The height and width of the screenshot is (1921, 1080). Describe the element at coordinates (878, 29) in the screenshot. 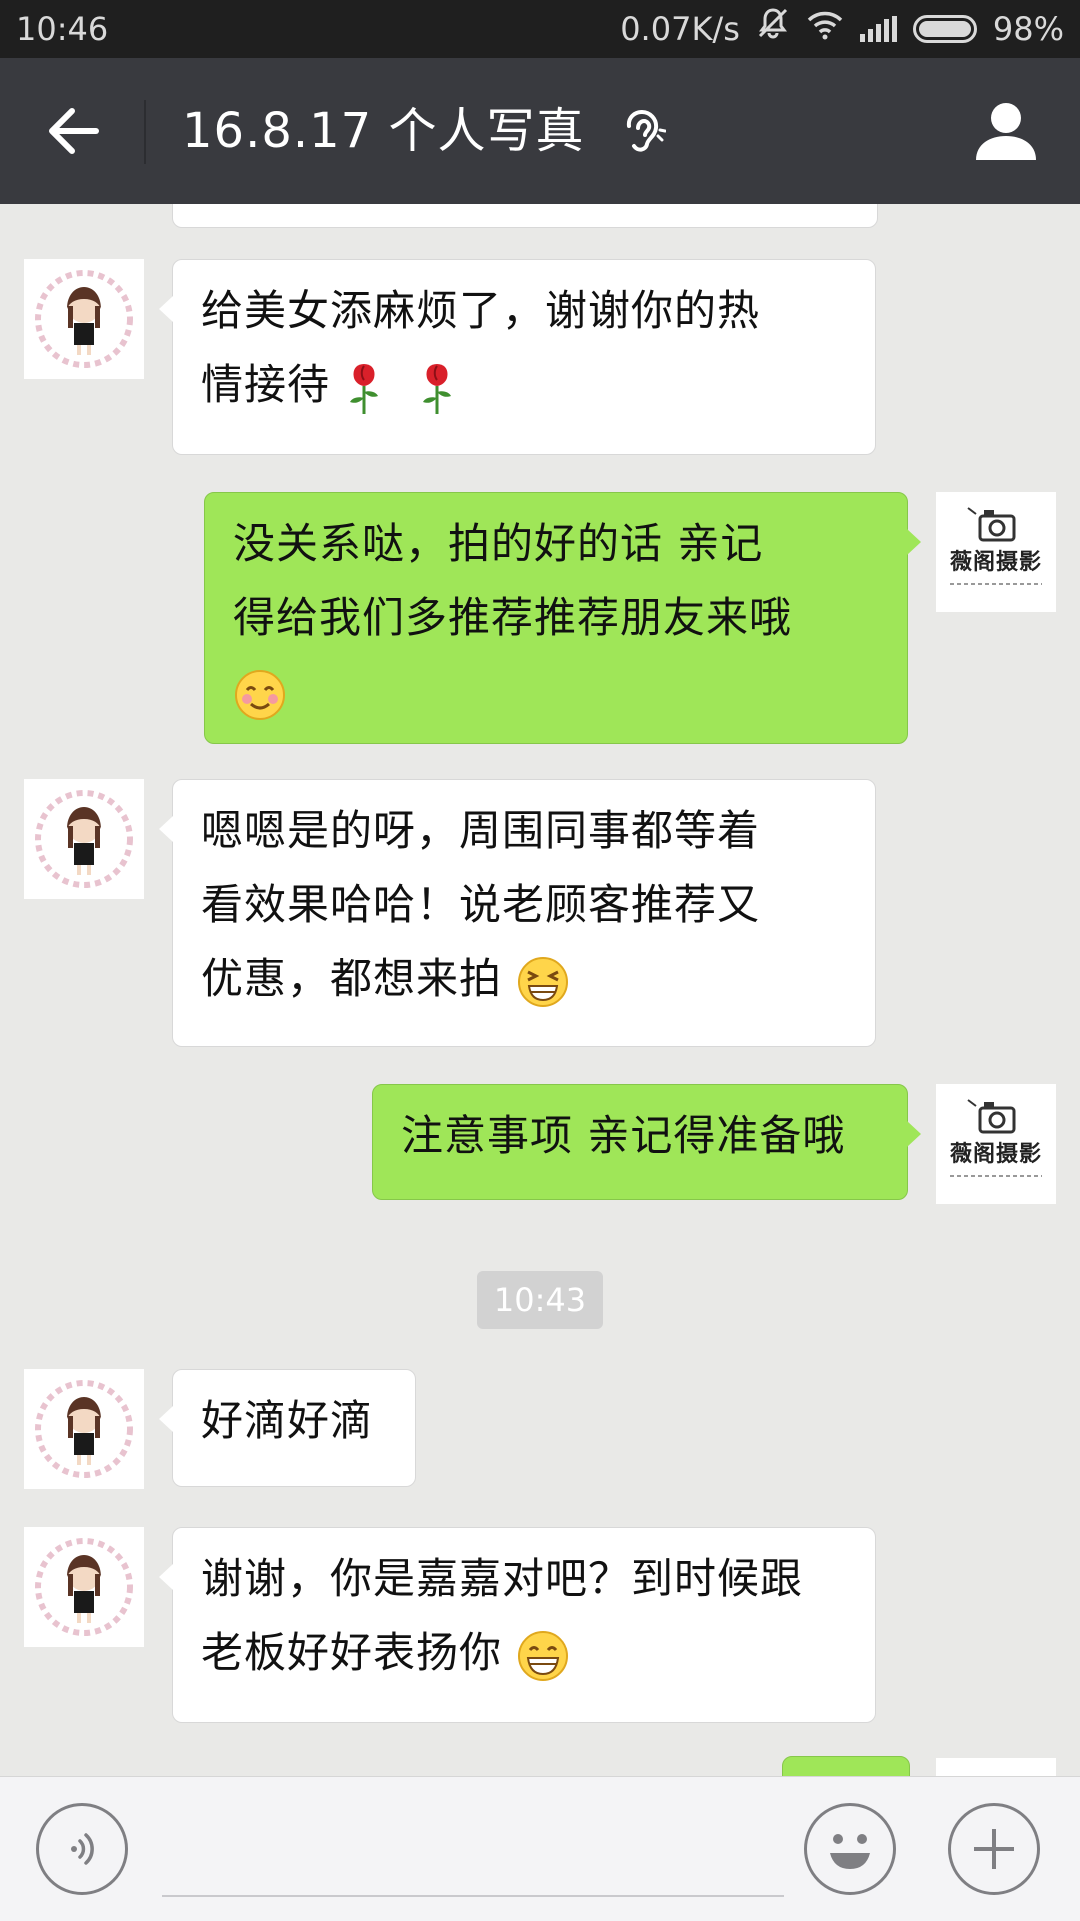

I see `signal-icon` at that location.